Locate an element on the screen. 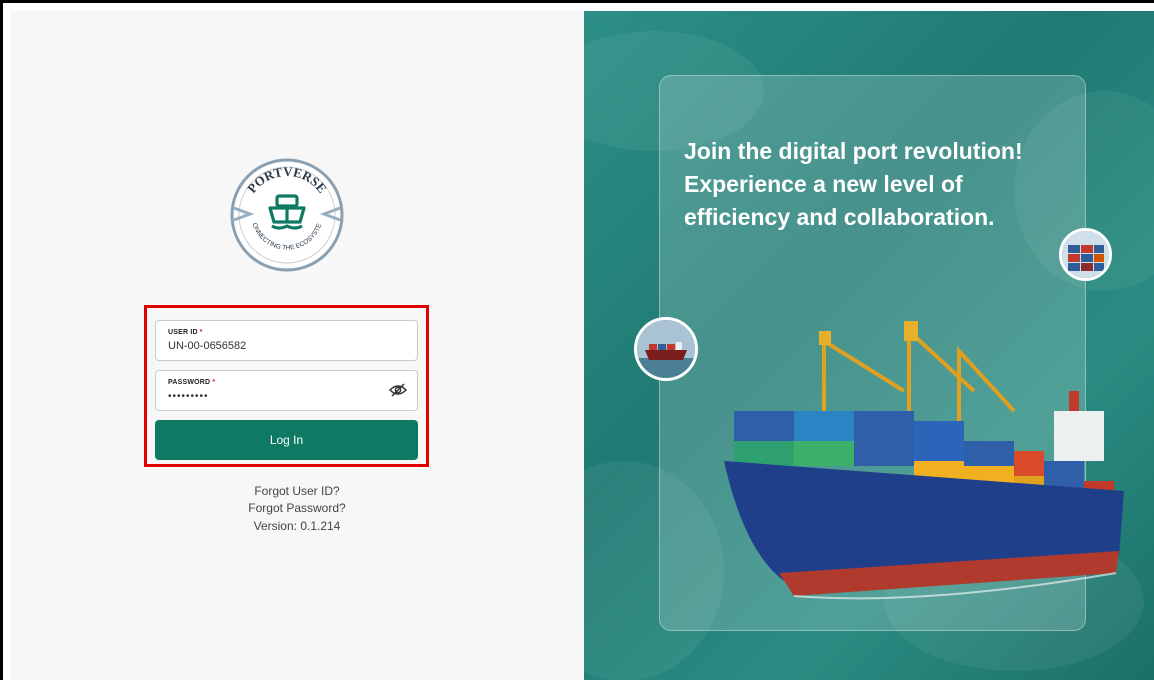 The image size is (1154, 680). portverse-logo: PORTVERSE CONNECTING THE ECOSYSTEM is located at coordinates (285, 212).